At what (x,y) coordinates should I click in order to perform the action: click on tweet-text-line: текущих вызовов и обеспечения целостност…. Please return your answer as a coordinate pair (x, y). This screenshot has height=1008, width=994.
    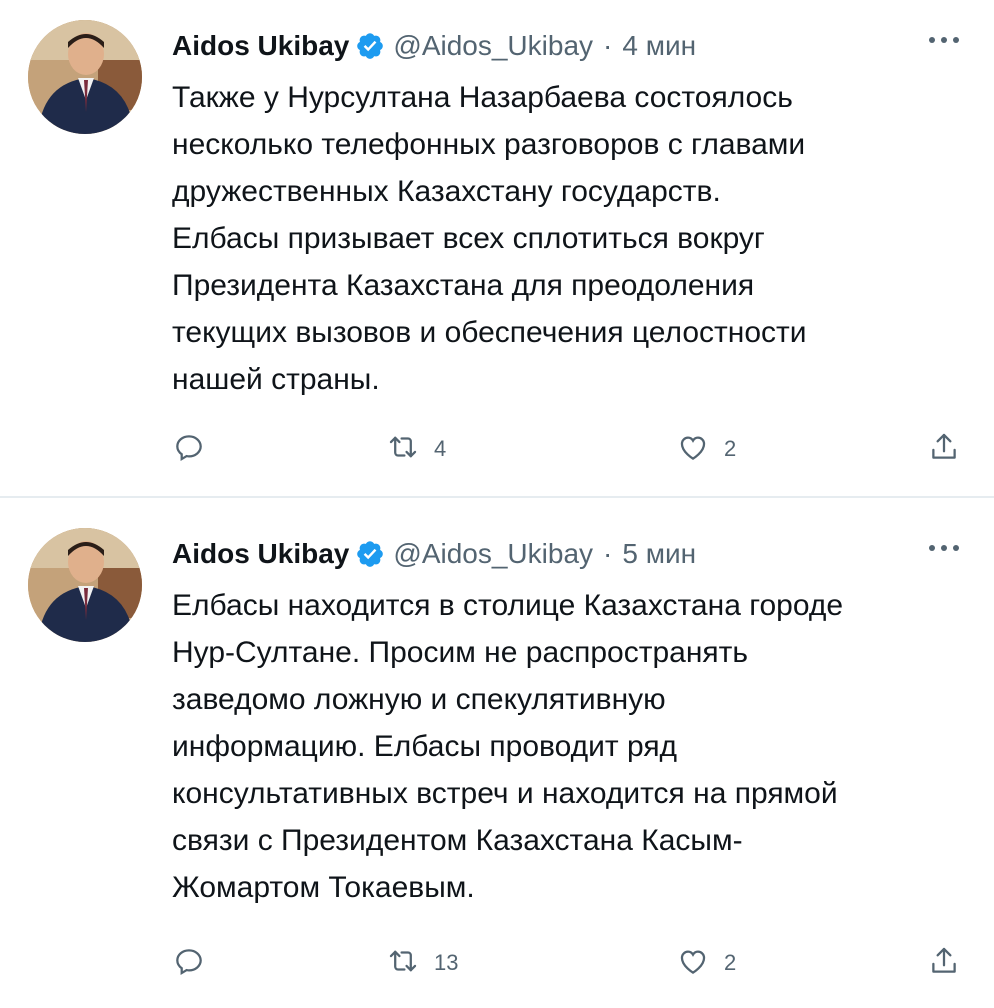
    Looking at the image, I should click on (489, 332).